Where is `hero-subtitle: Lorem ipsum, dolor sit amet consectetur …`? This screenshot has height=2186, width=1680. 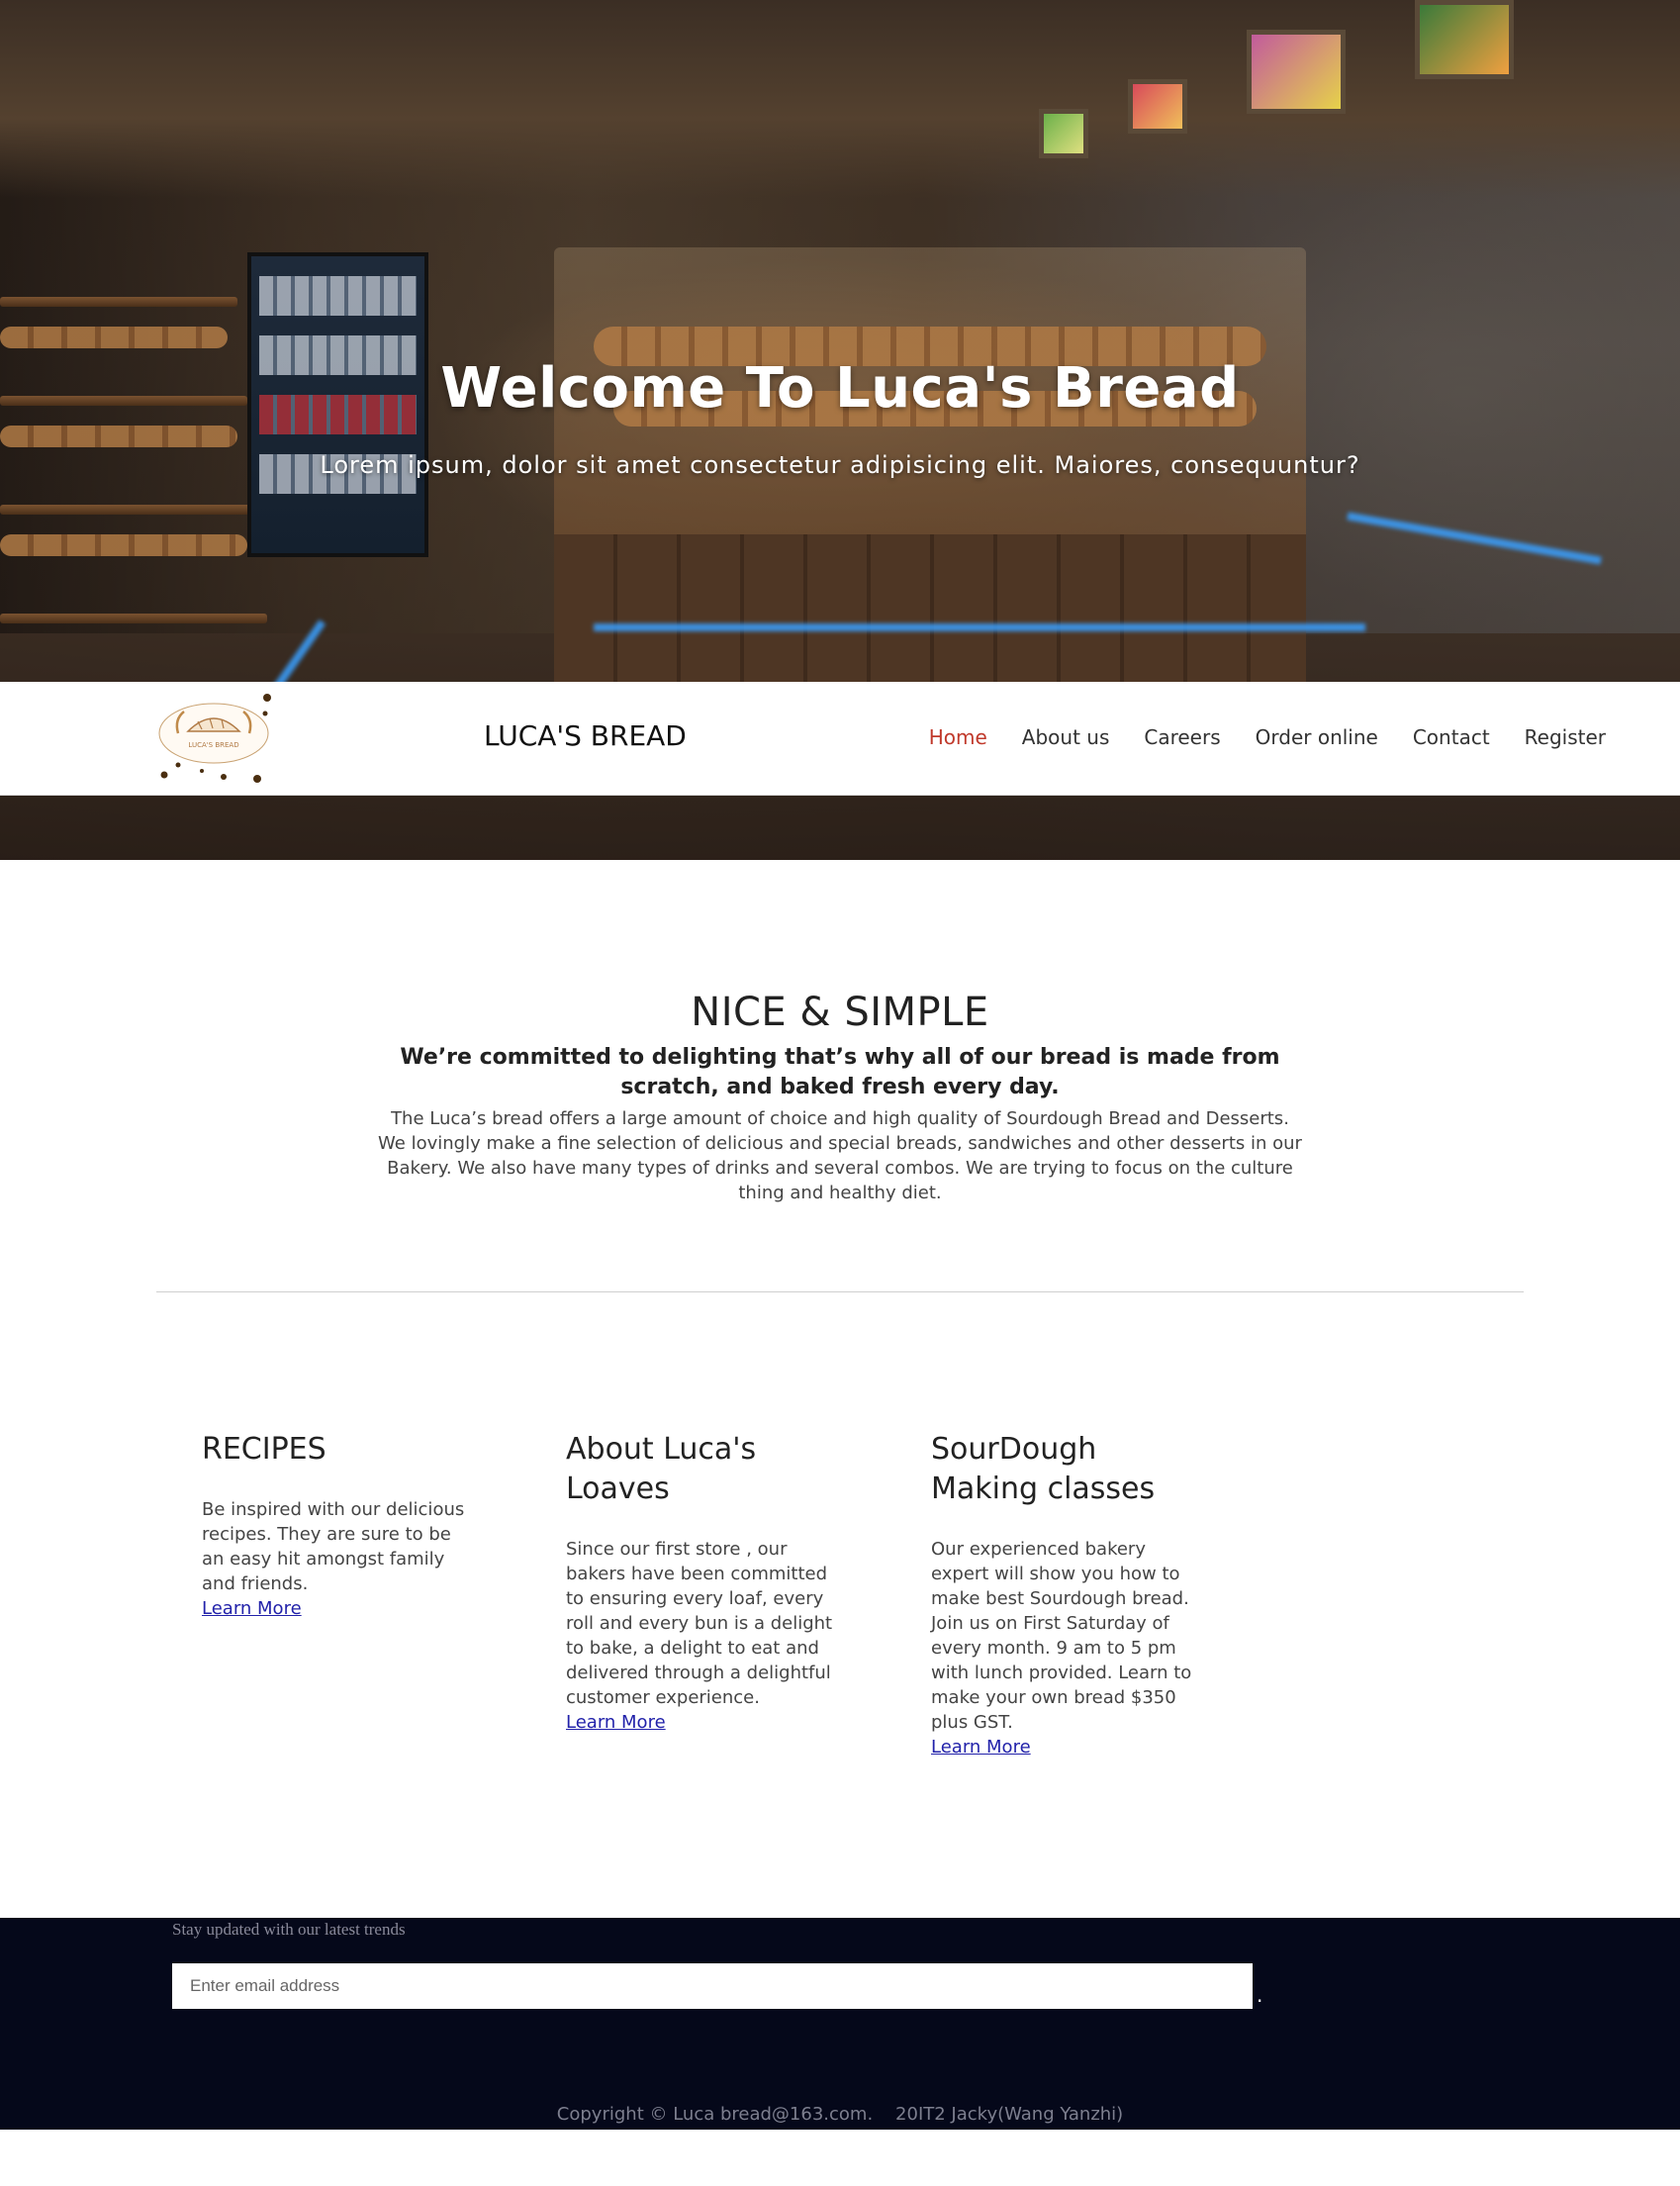 hero-subtitle: Lorem ipsum, dolor sit amet consectetur … is located at coordinates (840, 465).